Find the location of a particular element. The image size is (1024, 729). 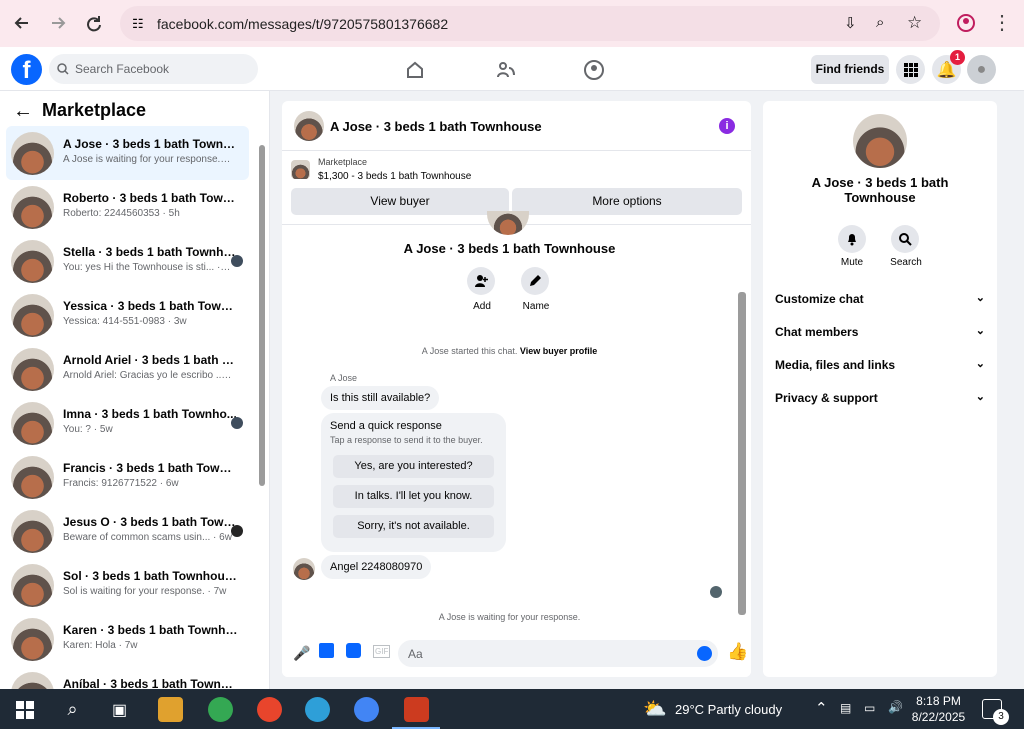

weather-icon: ⛅ is located at coordinates (655, 709).